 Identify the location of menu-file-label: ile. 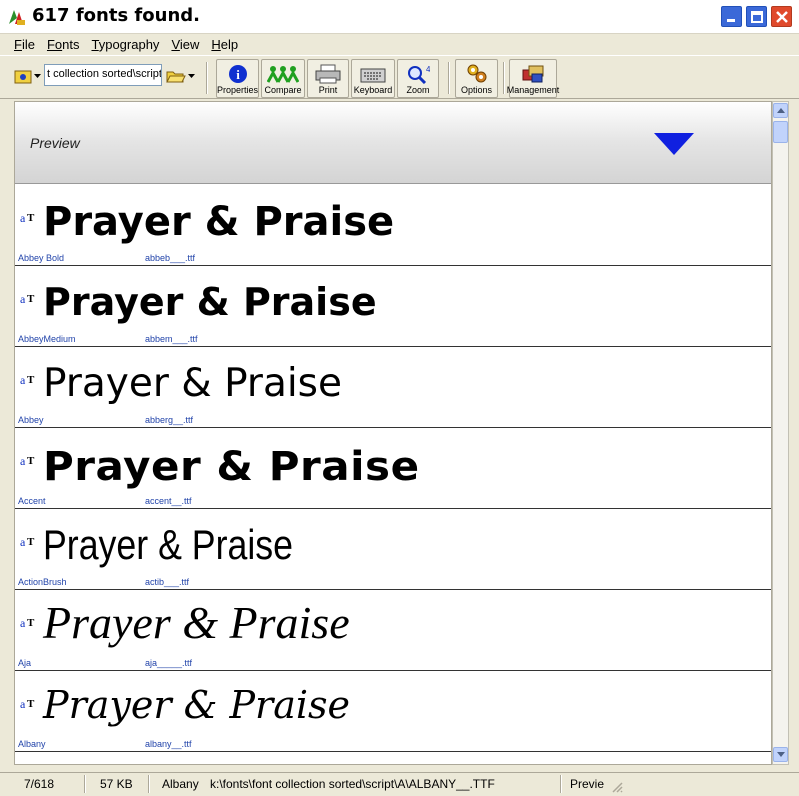
(28, 44).